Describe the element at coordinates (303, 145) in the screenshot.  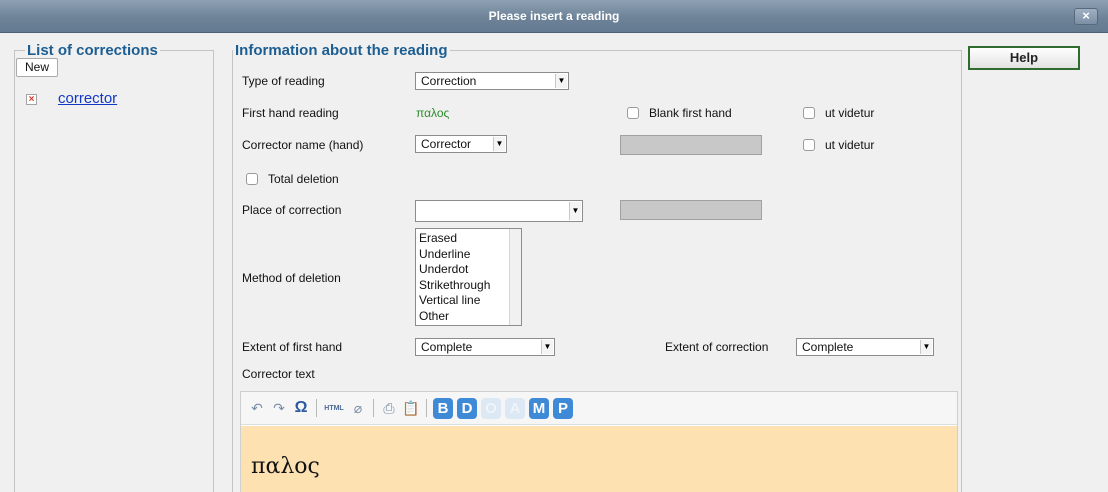
I see `corrector-name-label: Corrector name (hand)` at that location.